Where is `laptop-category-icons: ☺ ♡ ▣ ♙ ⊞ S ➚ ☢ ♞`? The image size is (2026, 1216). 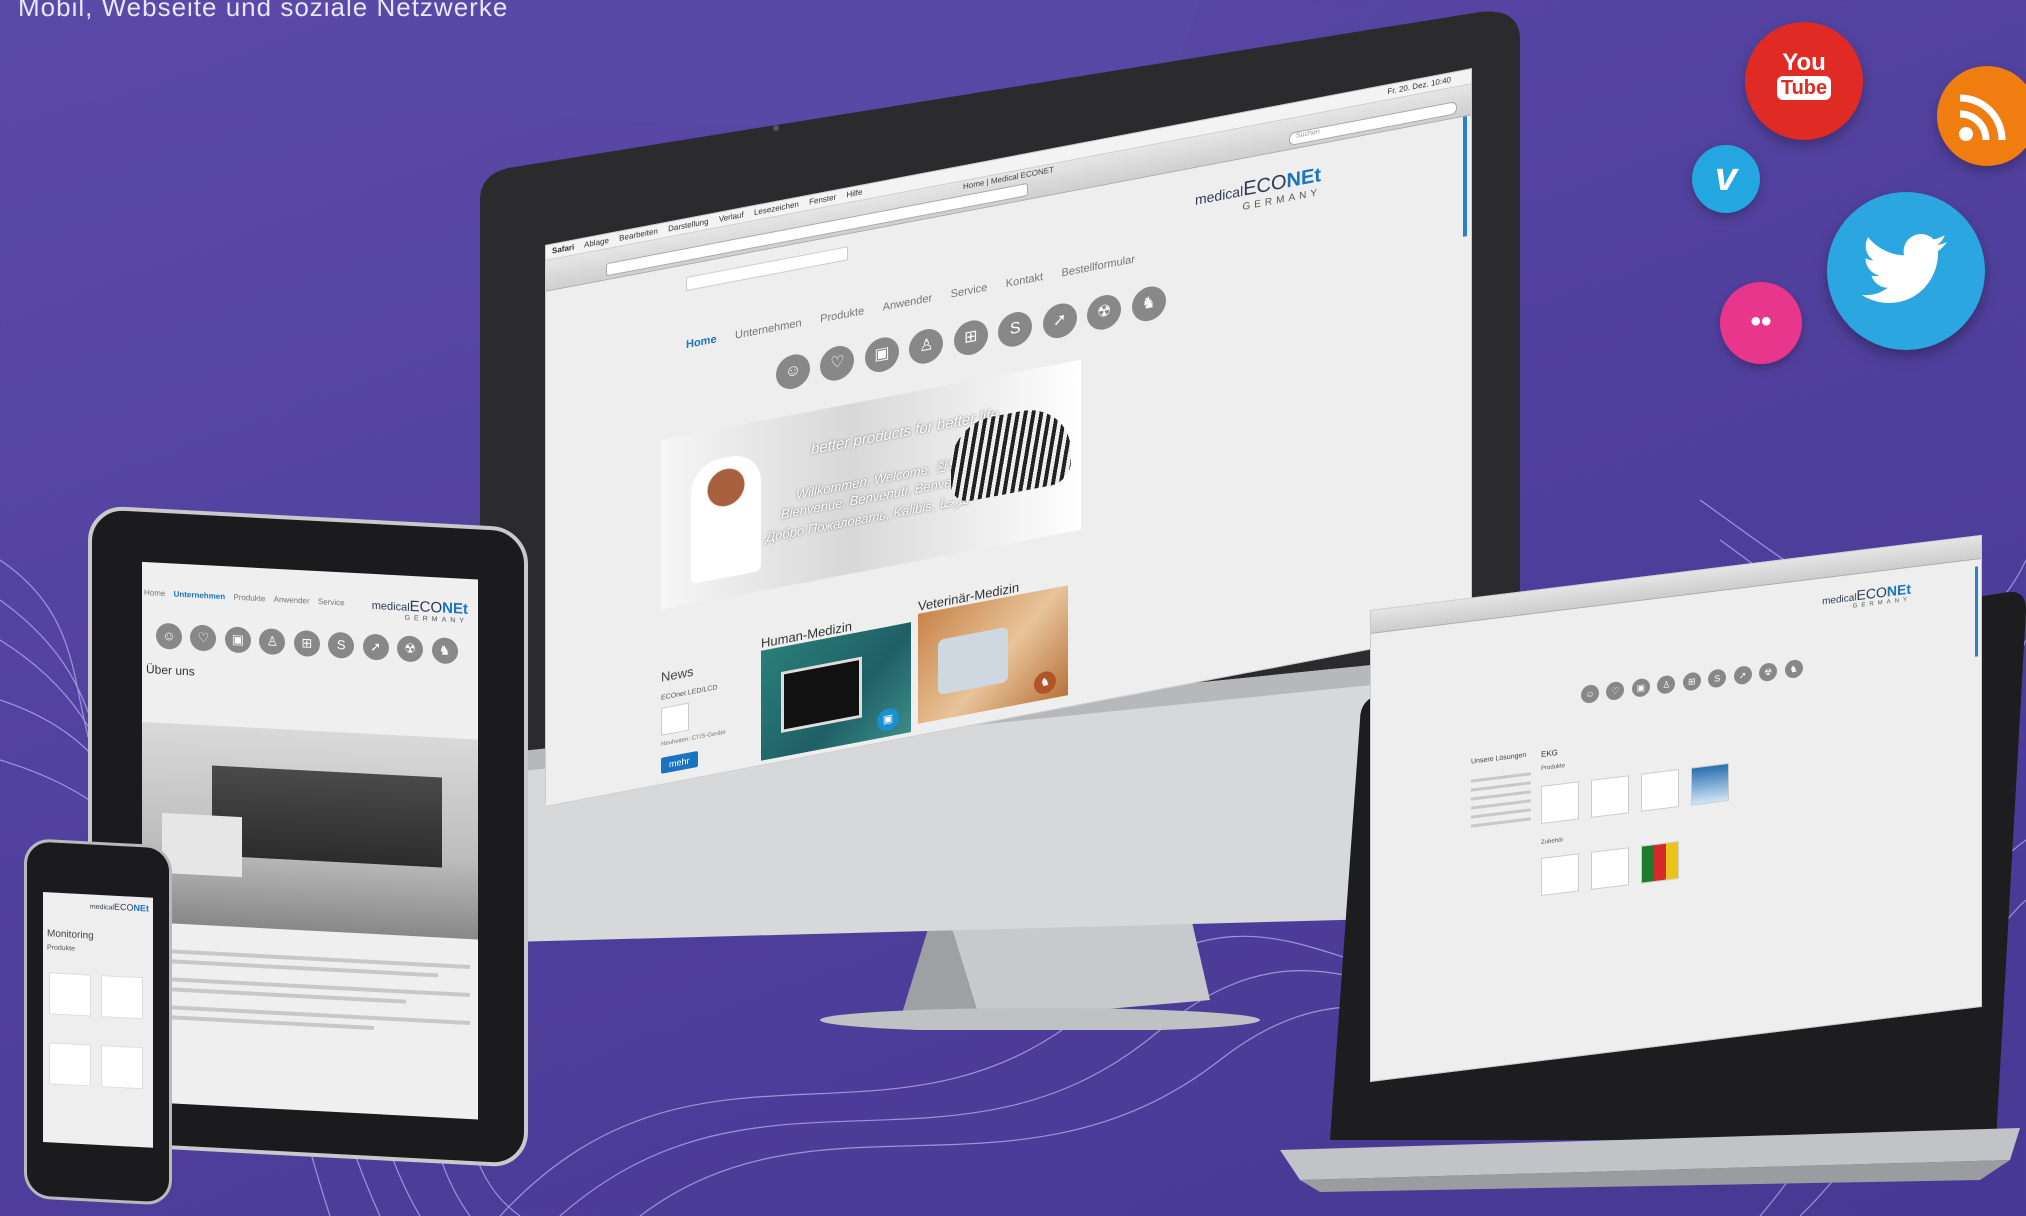
laptop-category-icons: ☺ ♡ ▣ ♙ ⊞ S ➚ ☢ ♞ is located at coordinates (1695, 681).